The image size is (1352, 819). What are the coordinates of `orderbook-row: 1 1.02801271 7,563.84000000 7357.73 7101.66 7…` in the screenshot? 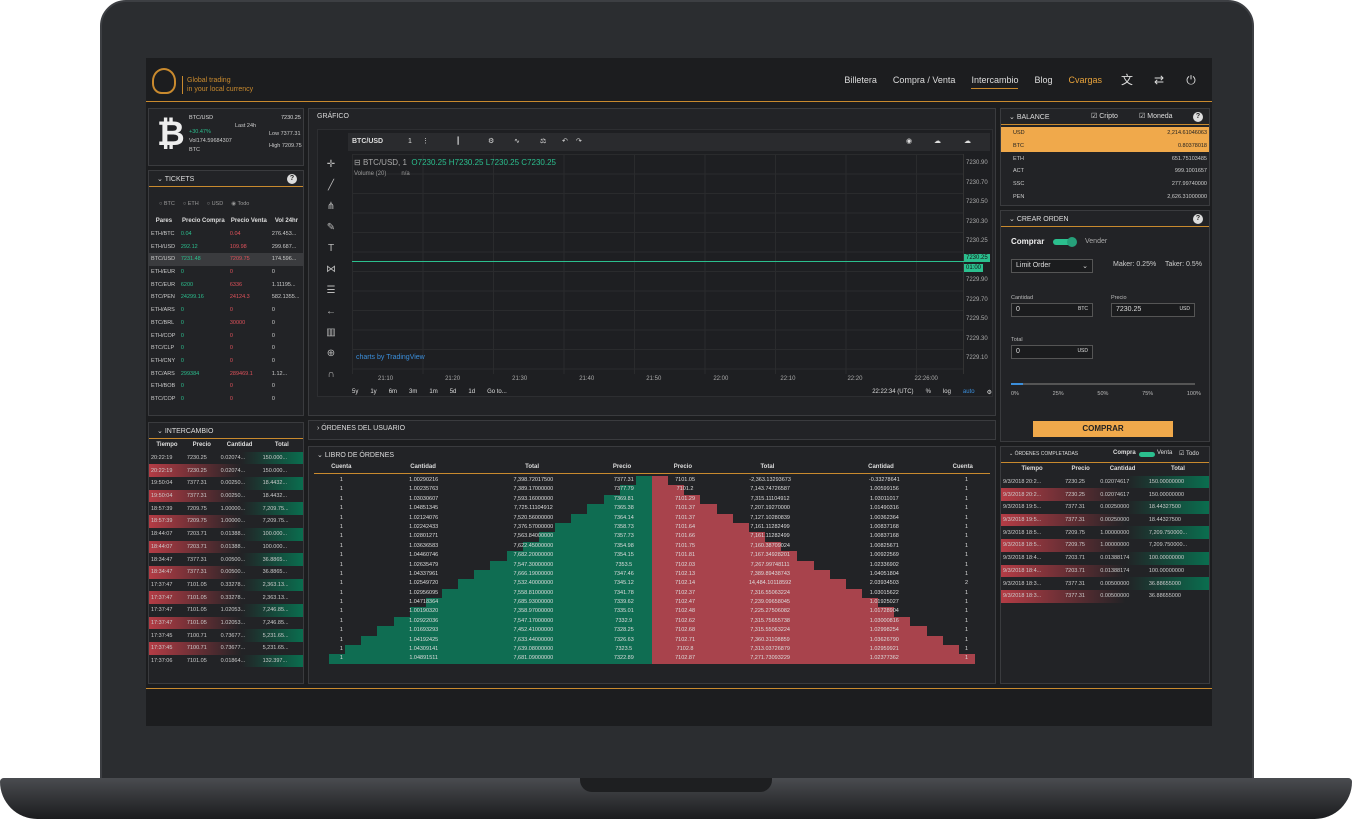 It's located at (654, 537).